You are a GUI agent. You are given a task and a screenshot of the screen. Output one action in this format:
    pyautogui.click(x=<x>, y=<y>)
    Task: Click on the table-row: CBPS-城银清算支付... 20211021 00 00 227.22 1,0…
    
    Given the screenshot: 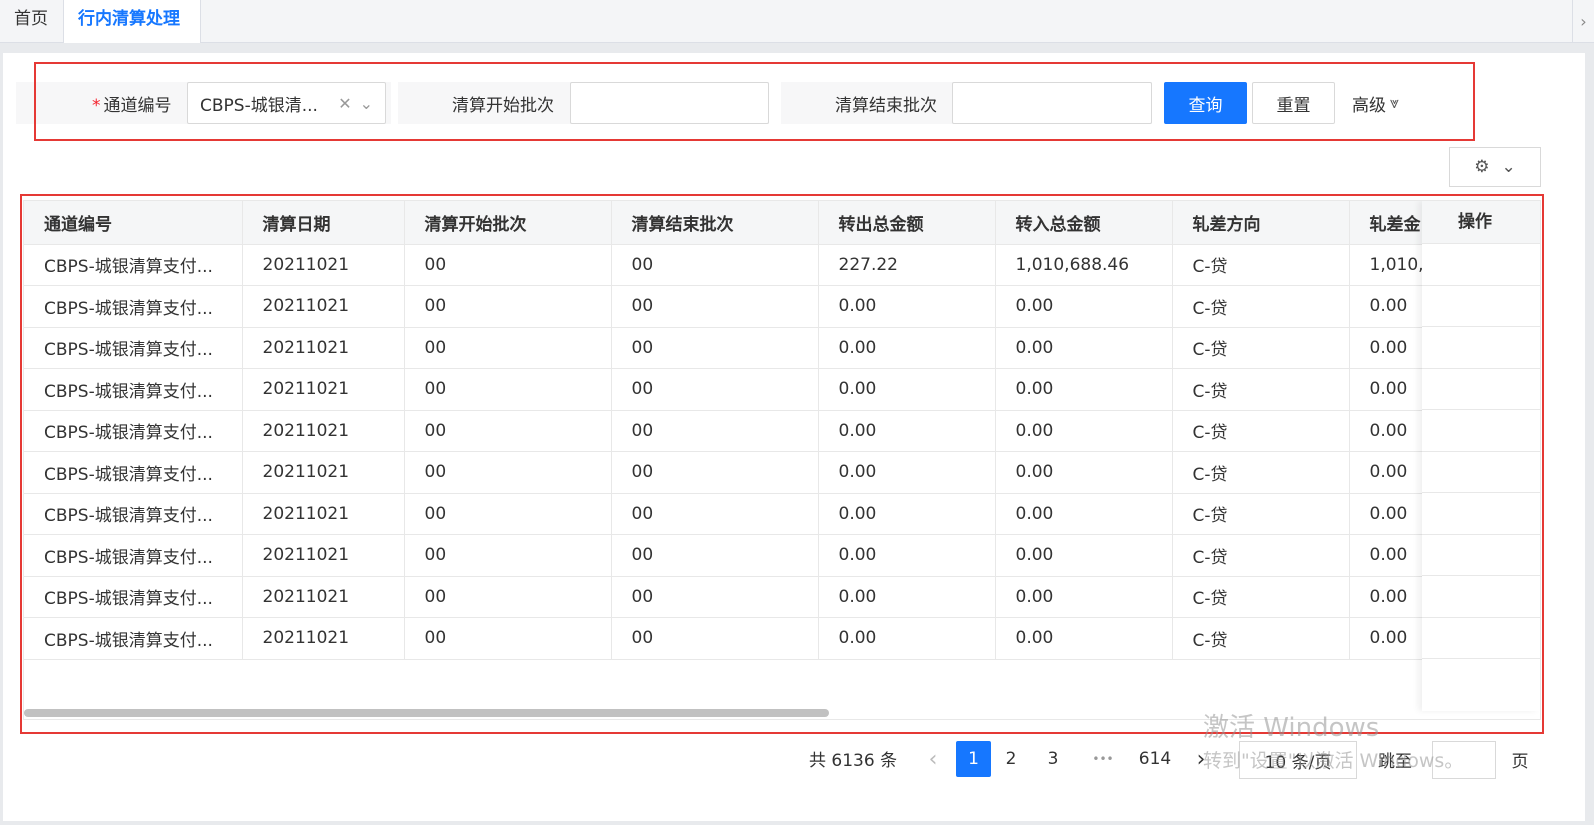 What is the action you would take?
    pyautogui.click(x=782, y=265)
    